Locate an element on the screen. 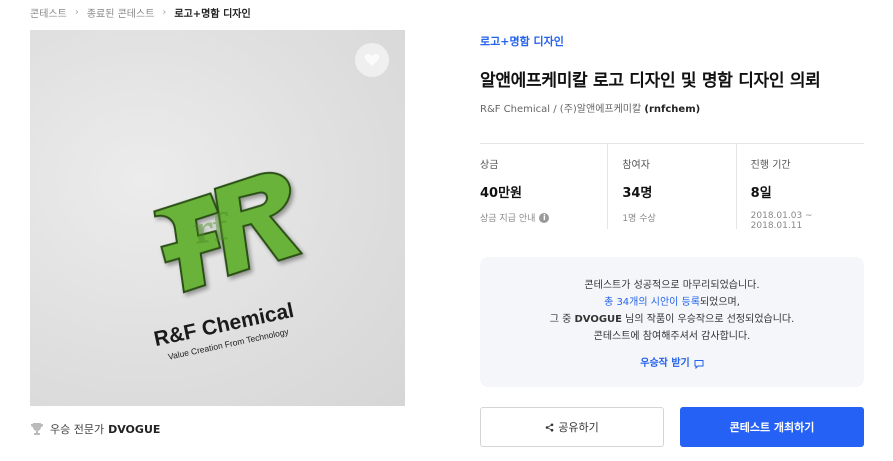  get-winning-work-button: 우승작 받기 is located at coordinates (672, 363).